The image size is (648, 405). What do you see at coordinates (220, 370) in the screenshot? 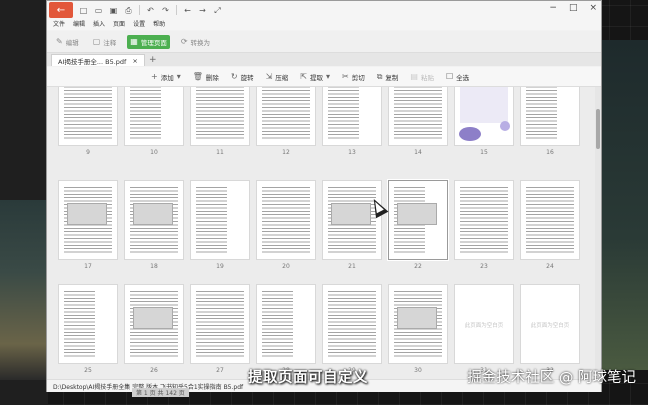
I see `page-number-label: 27` at bounding box center [220, 370].